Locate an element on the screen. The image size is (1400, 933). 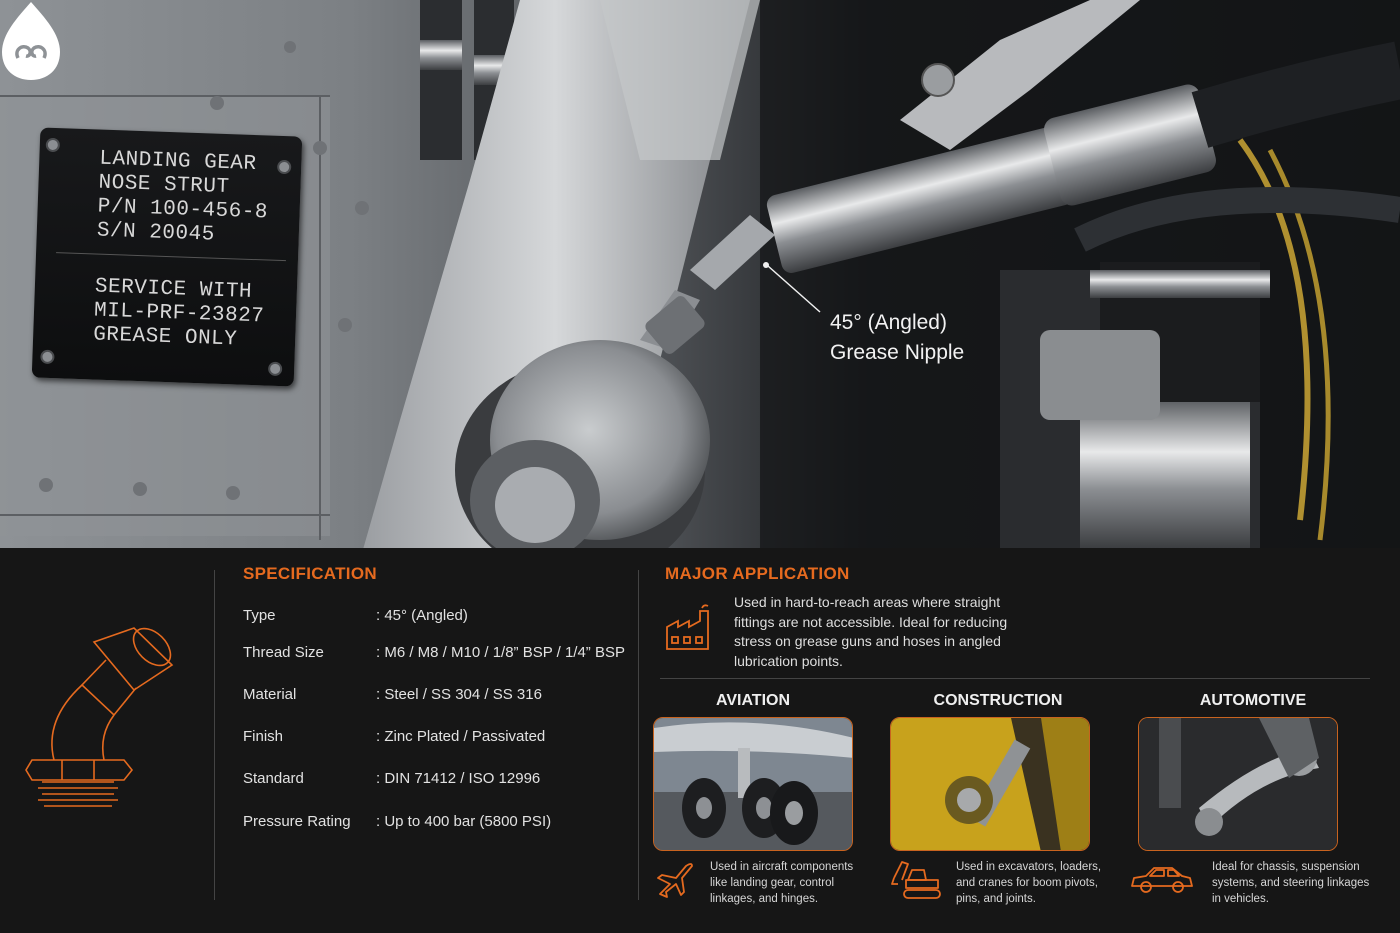
construction-photo is located at coordinates (990, 784).